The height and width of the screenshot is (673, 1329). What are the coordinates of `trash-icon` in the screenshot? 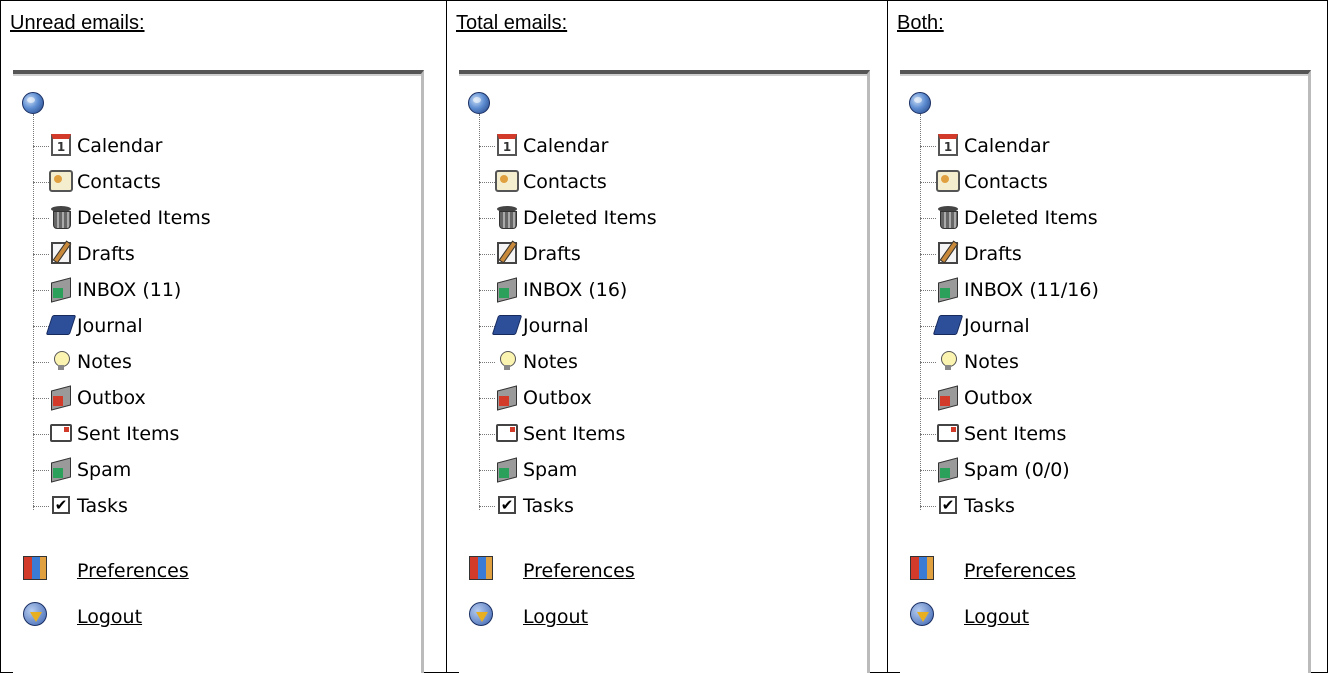 It's located at (948, 217).